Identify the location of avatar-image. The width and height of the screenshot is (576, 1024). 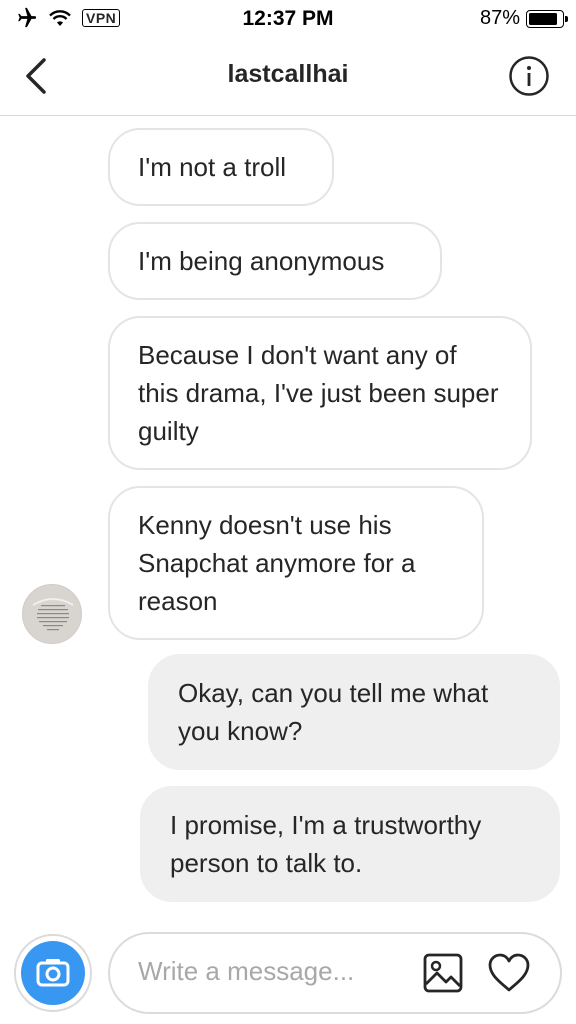
(52, 614).